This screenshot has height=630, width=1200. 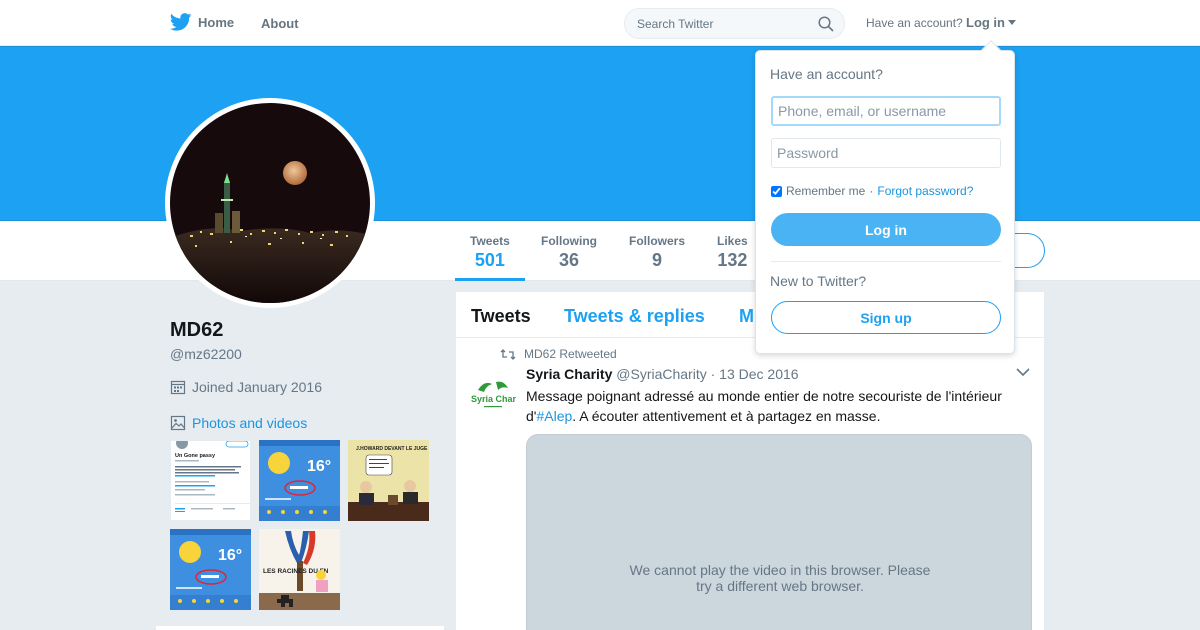 I want to click on stat-label: Tweets, so click(x=490, y=241).